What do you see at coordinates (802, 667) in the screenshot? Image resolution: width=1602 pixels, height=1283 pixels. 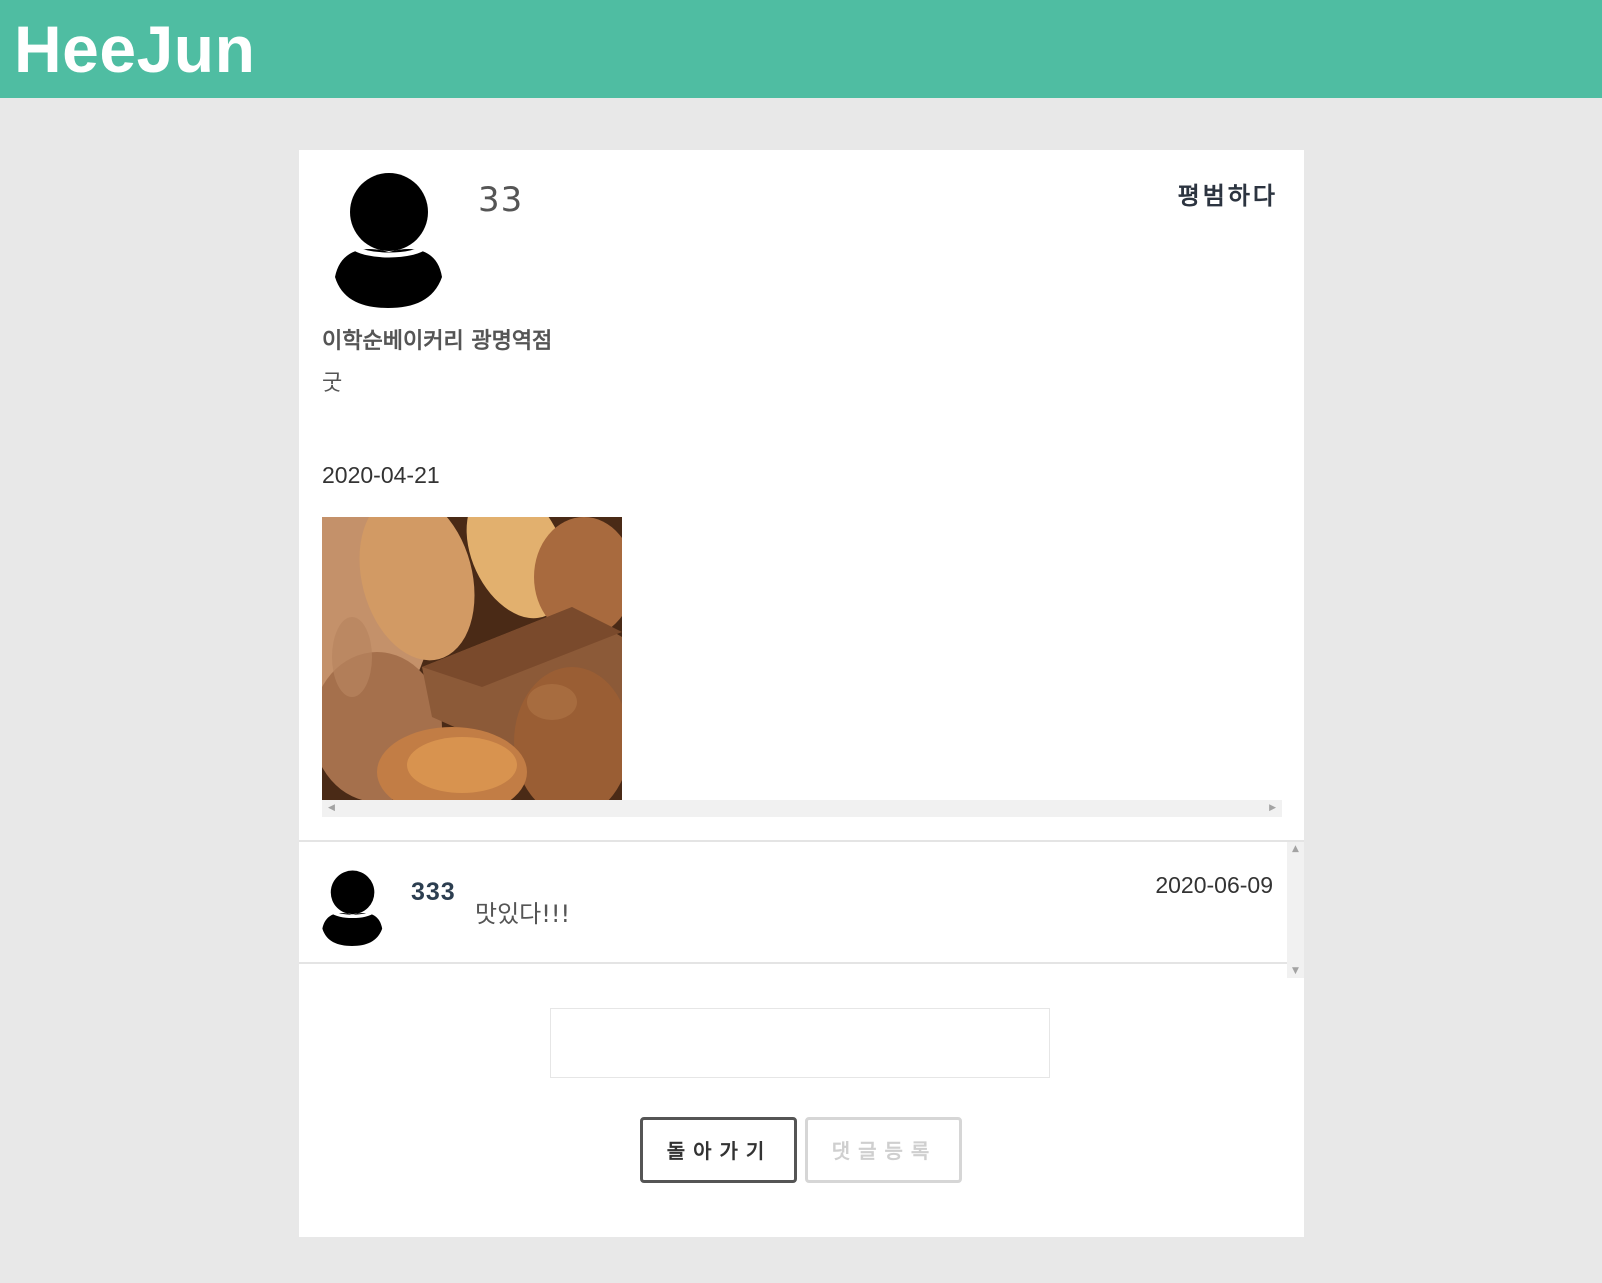 I see `photo-scroll-area: ◀ ▶` at bounding box center [802, 667].